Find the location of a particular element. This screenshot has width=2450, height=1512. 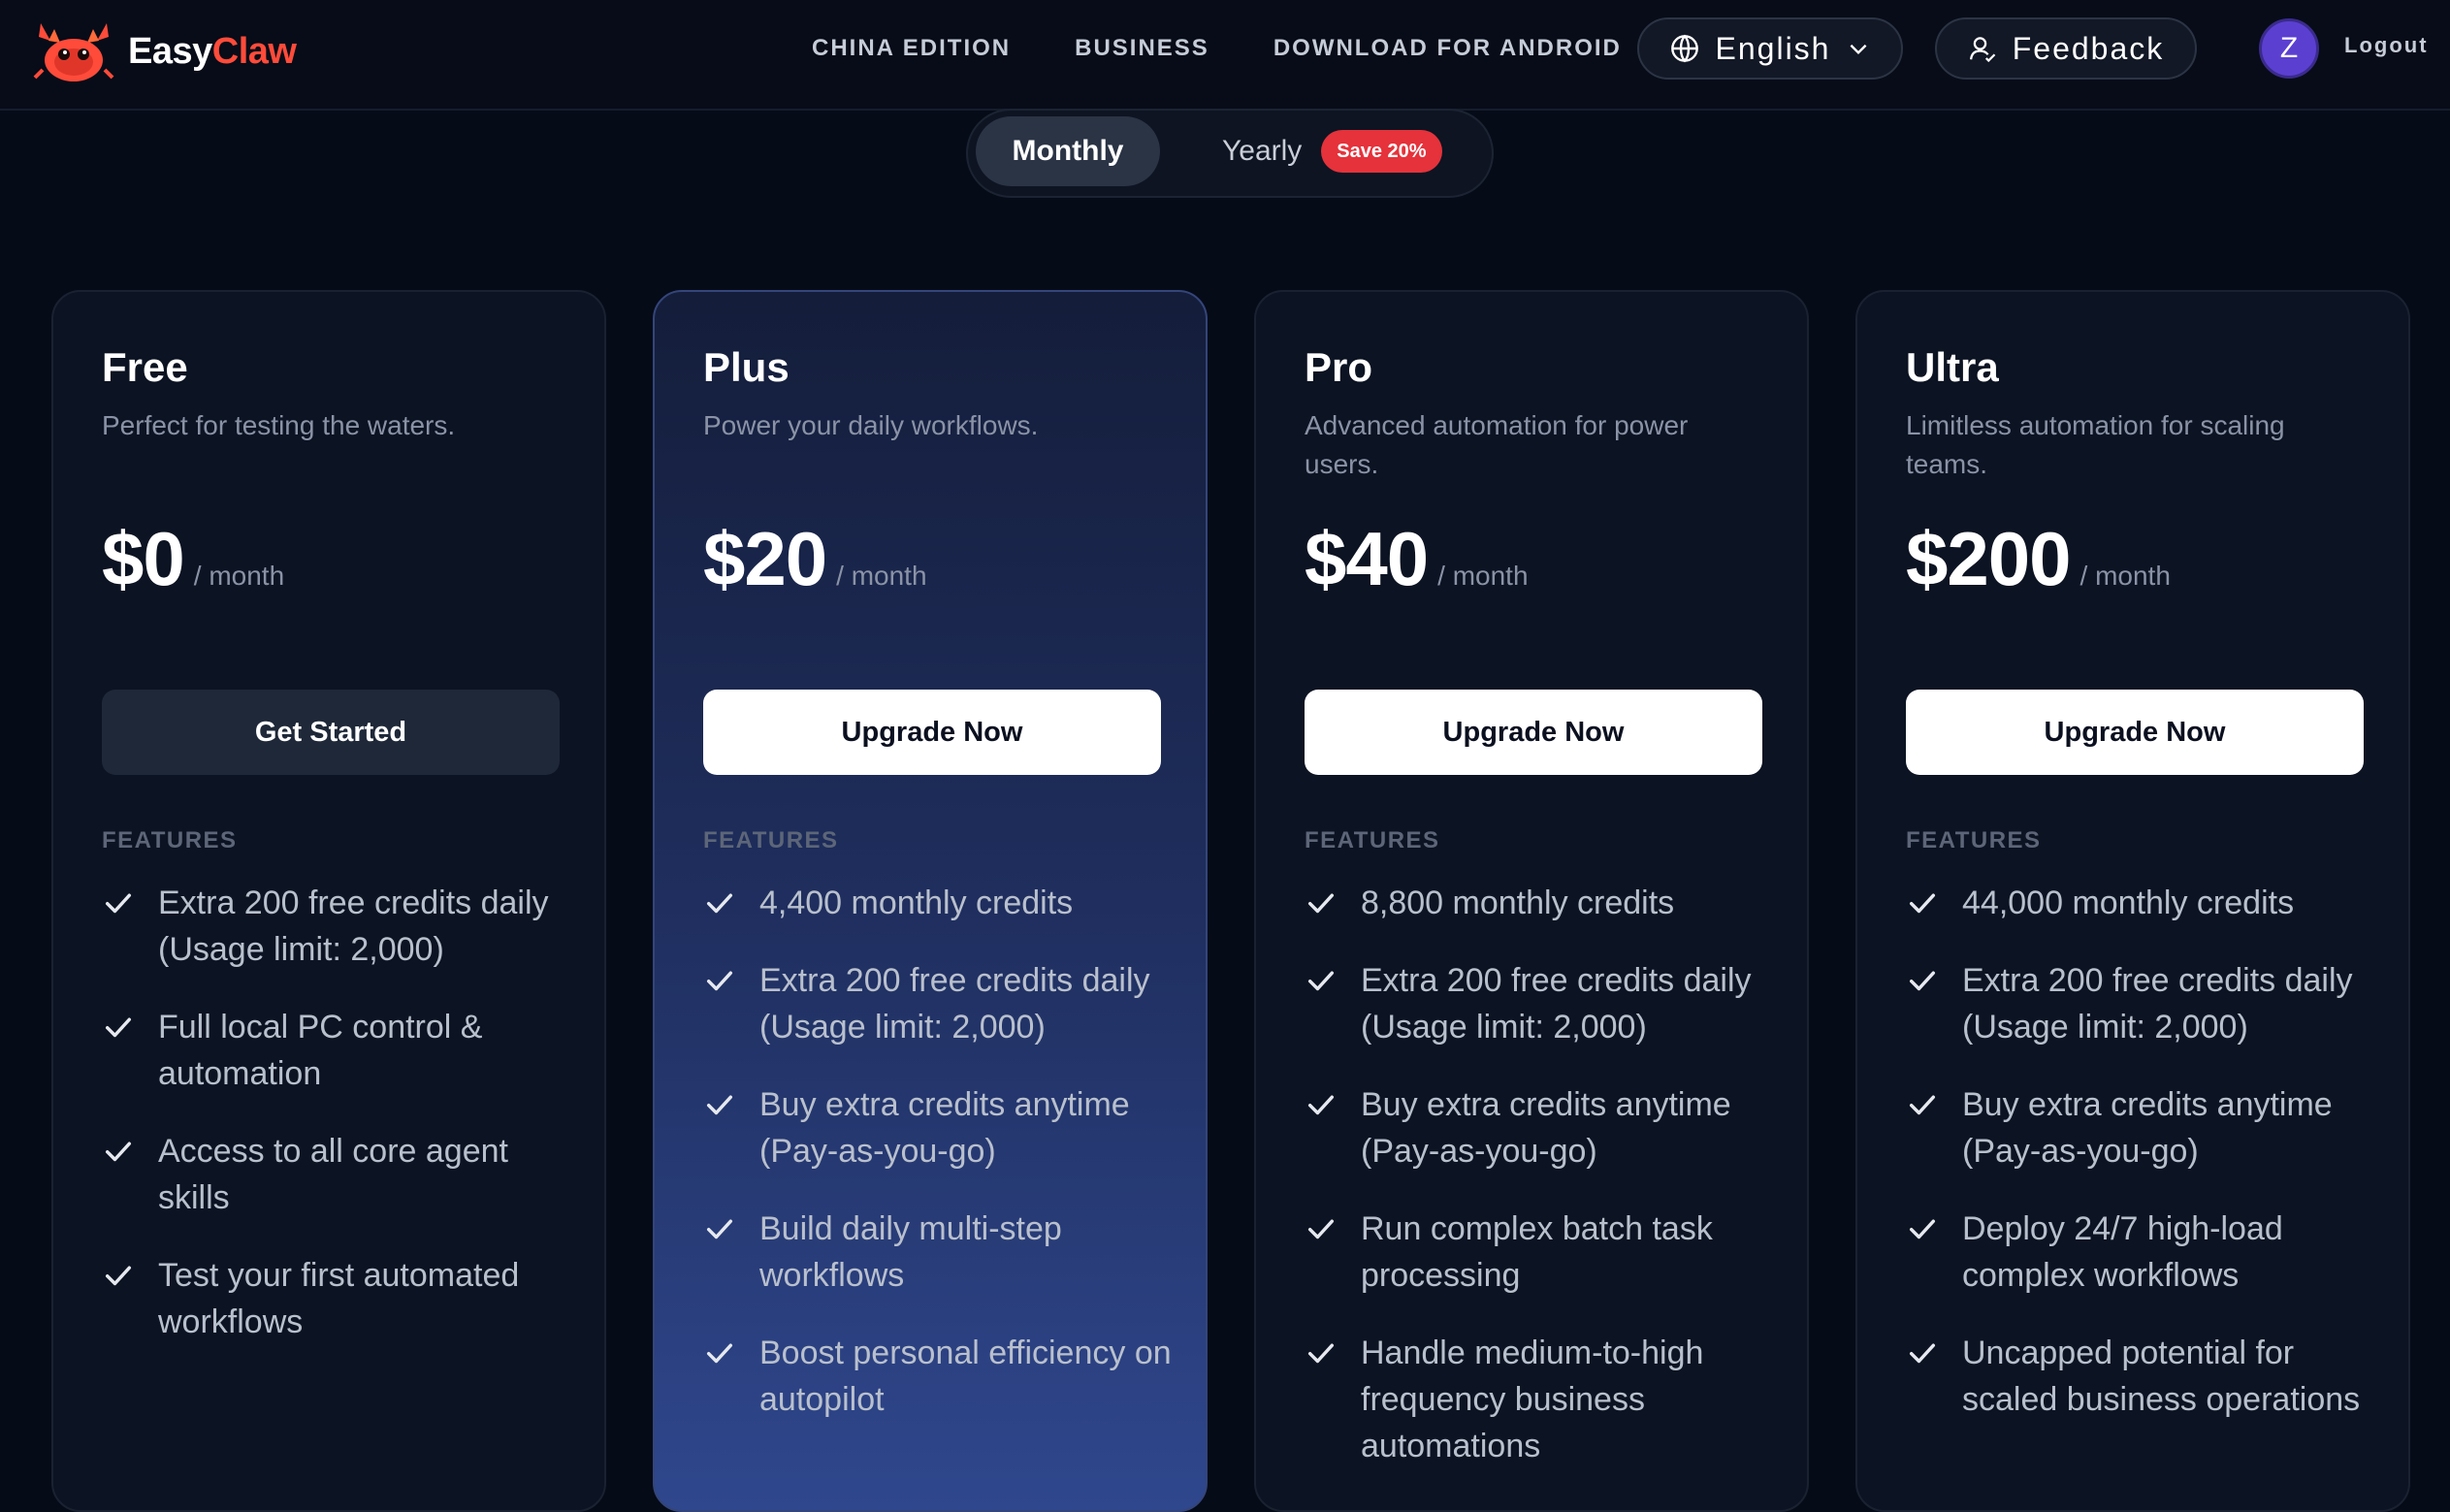

plan-description: Perfect for testing the waters. is located at coordinates (279, 425).